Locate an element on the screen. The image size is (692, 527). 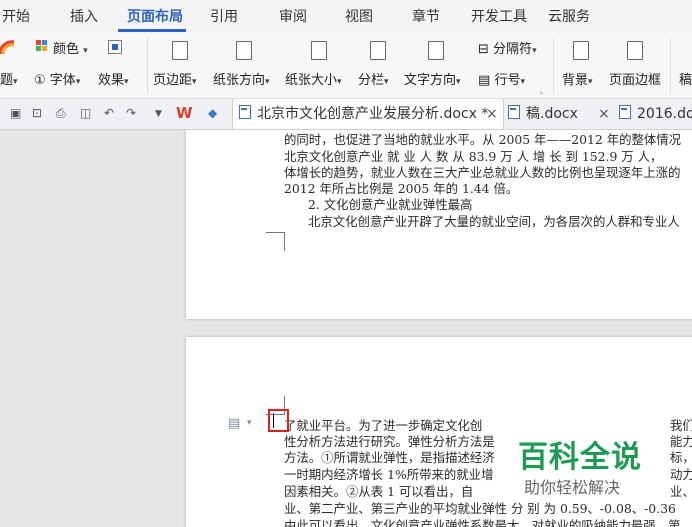
margin-button: 页边距▾ is located at coordinates (175, 78).